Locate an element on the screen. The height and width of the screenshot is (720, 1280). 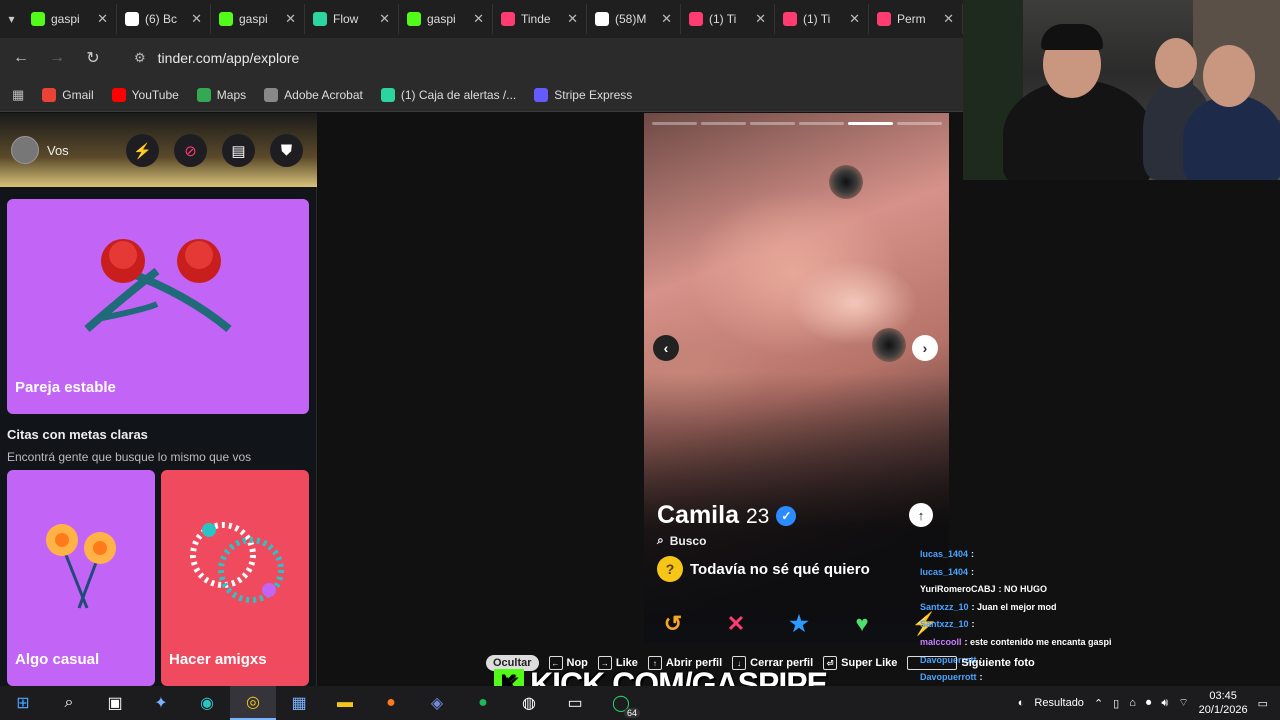
url-field: ⚙ tinder.com/app/explore is located at coordinates (544, 58).